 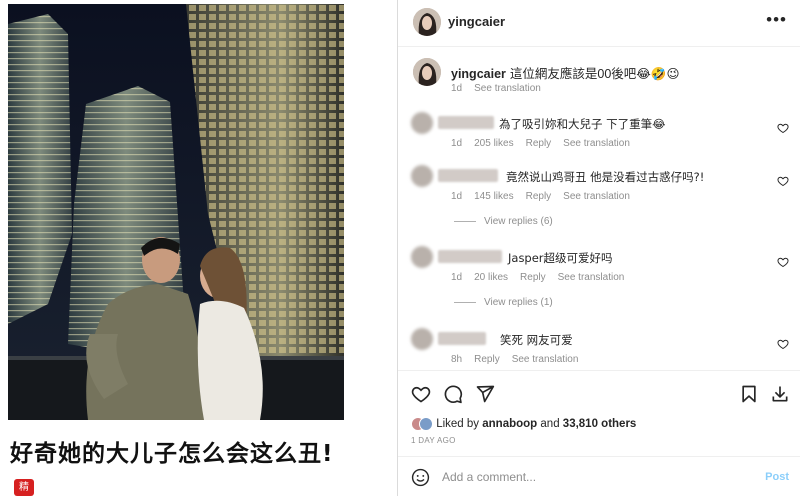 What do you see at coordinates (433, 440) in the screenshot?
I see `post-date: 1 DAY AGO` at bounding box center [433, 440].